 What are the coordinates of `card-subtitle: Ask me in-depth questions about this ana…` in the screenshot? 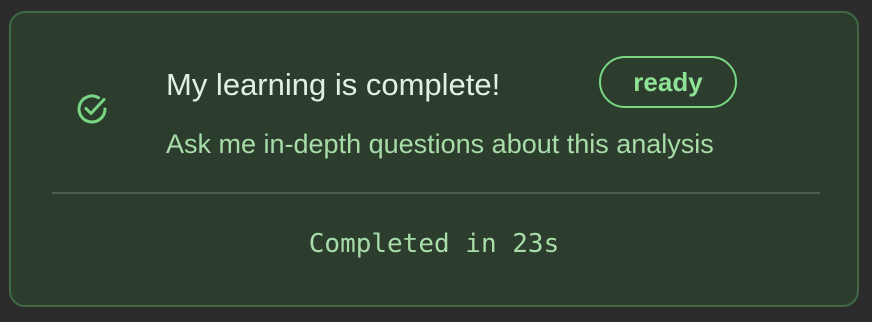 It's located at (440, 144).